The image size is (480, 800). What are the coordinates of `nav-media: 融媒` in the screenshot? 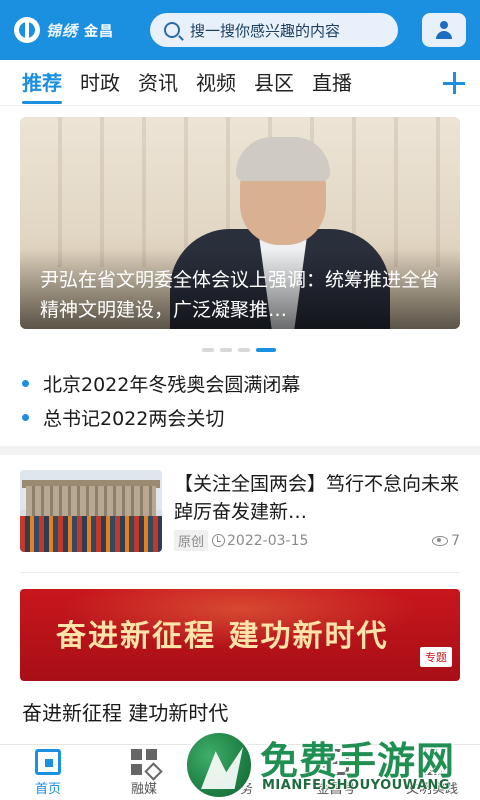 It's located at (144, 772).